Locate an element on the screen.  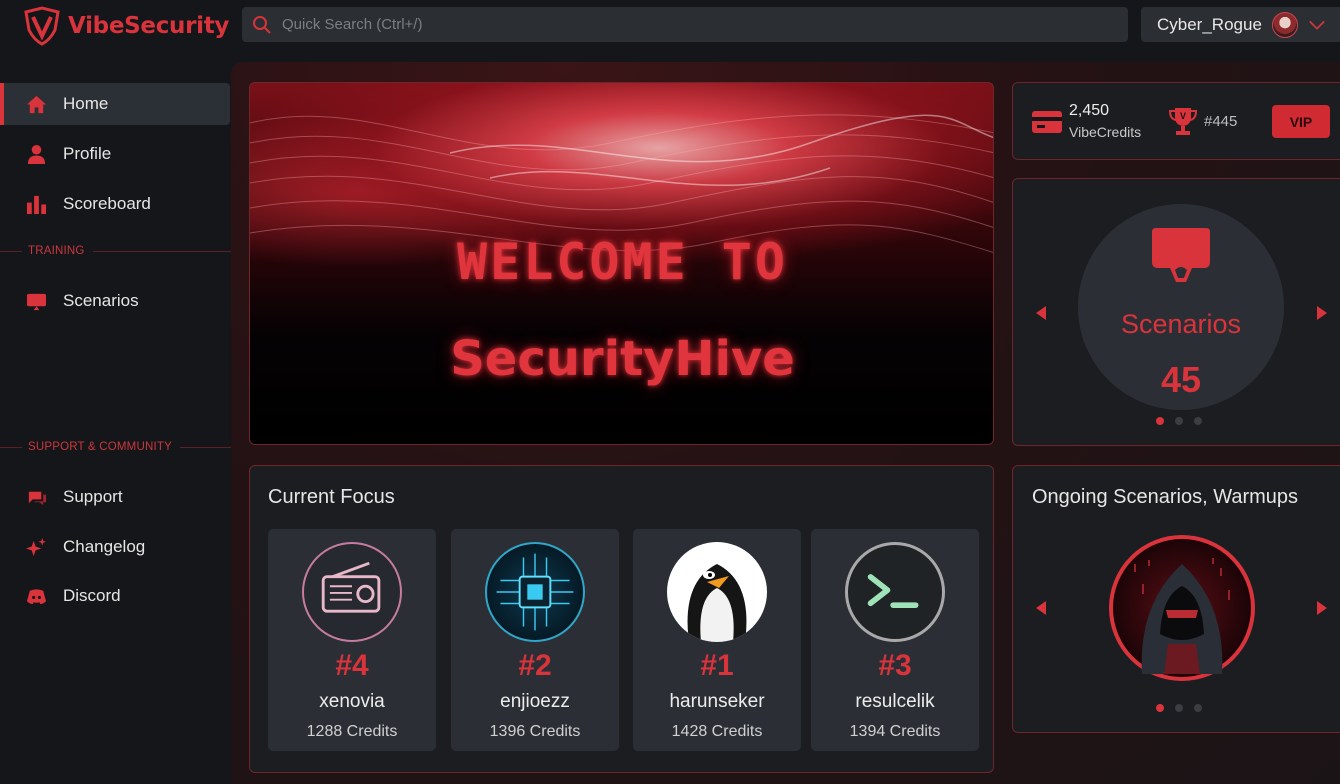
vr-headset-icon is located at coordinates (1181, 255).